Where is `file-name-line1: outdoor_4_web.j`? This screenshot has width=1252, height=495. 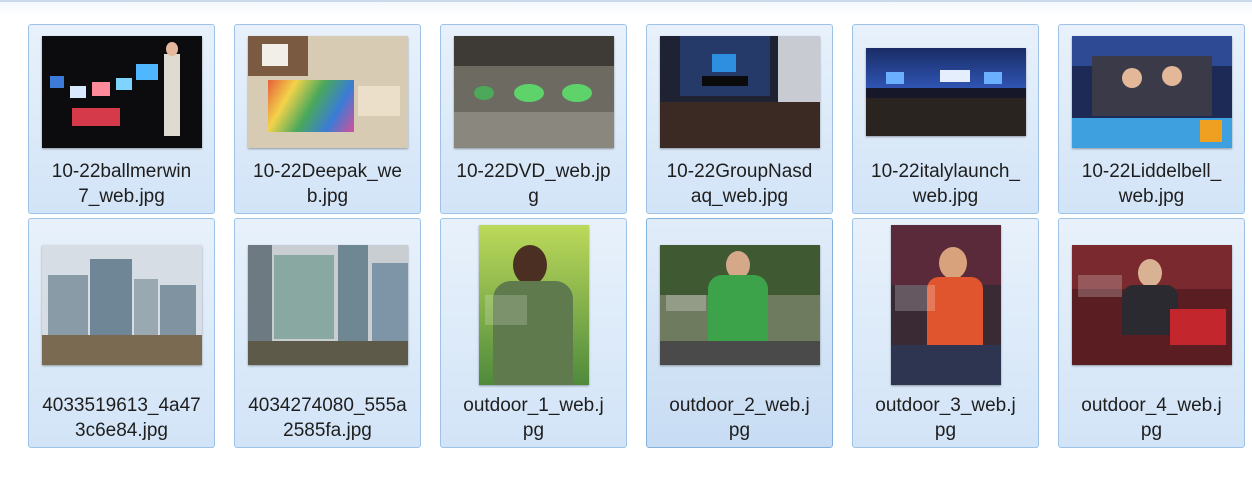 file-name-line1: outdoor_4_web.j is located at coordinates (1151, 405).